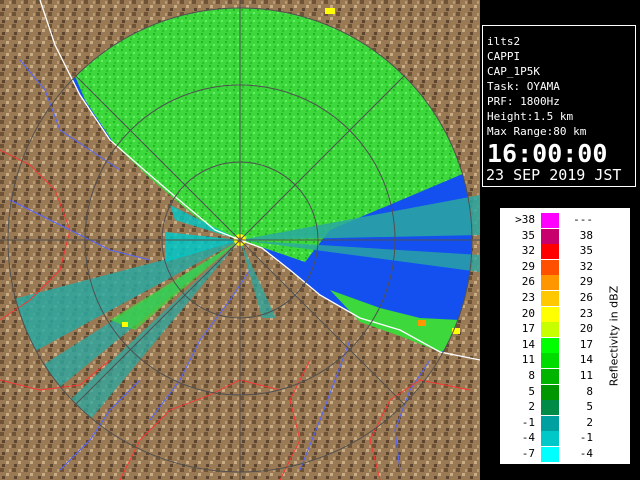  I want to click on legend-lower-bound: 17, so click(528, 329).